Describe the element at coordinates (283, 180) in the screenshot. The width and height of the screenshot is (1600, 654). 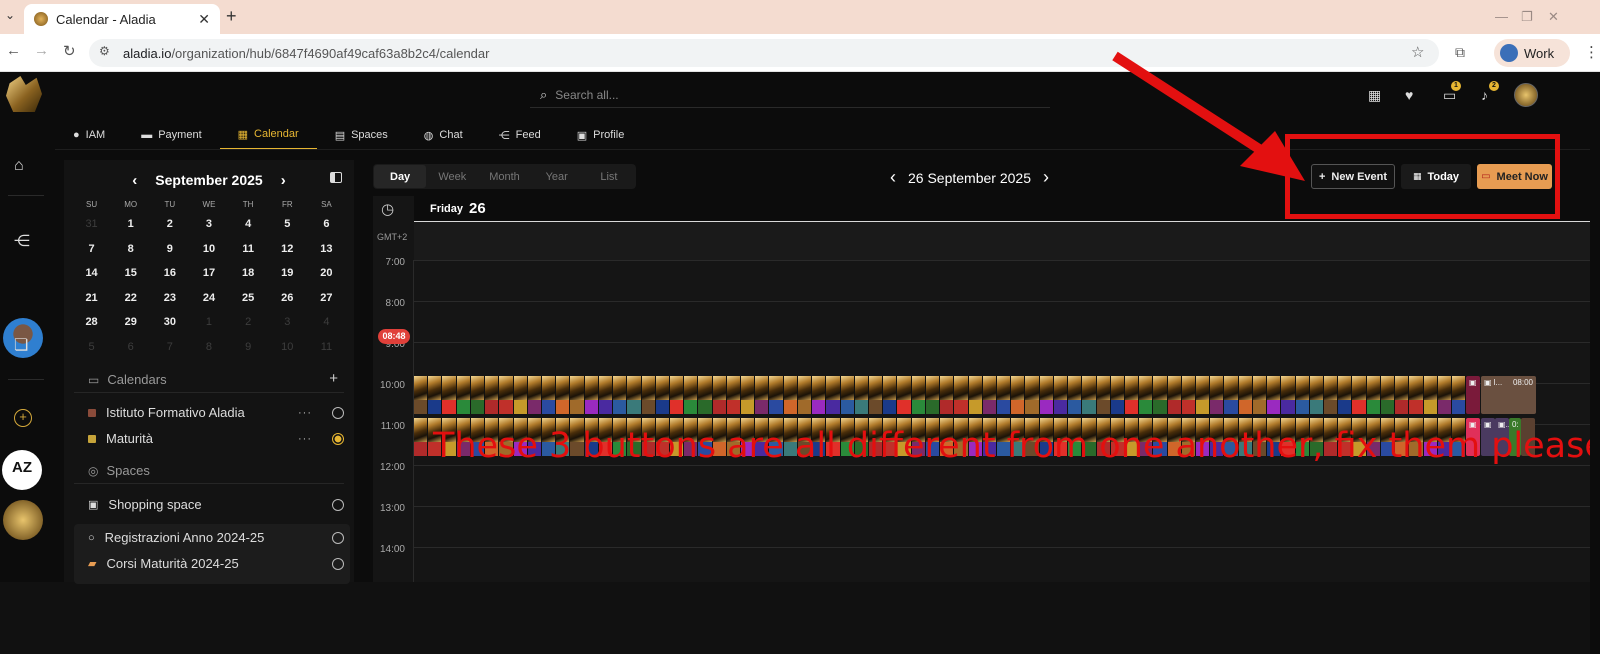
I see `next-month-icon: ›` at that location.